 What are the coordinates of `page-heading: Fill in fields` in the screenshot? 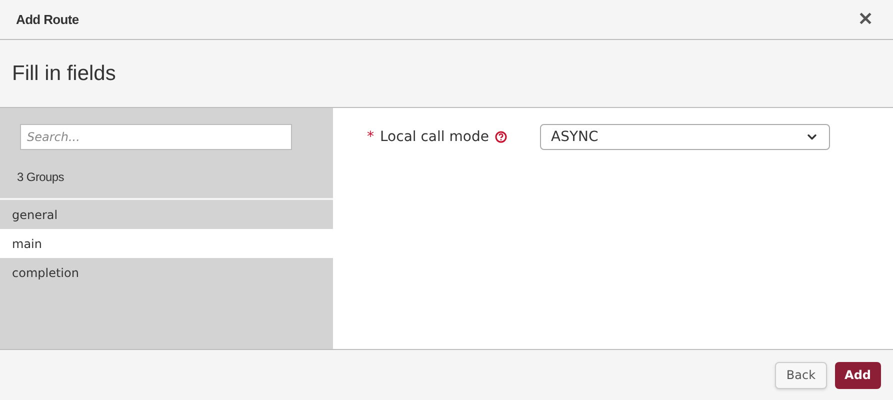 It's located at (64, 73).